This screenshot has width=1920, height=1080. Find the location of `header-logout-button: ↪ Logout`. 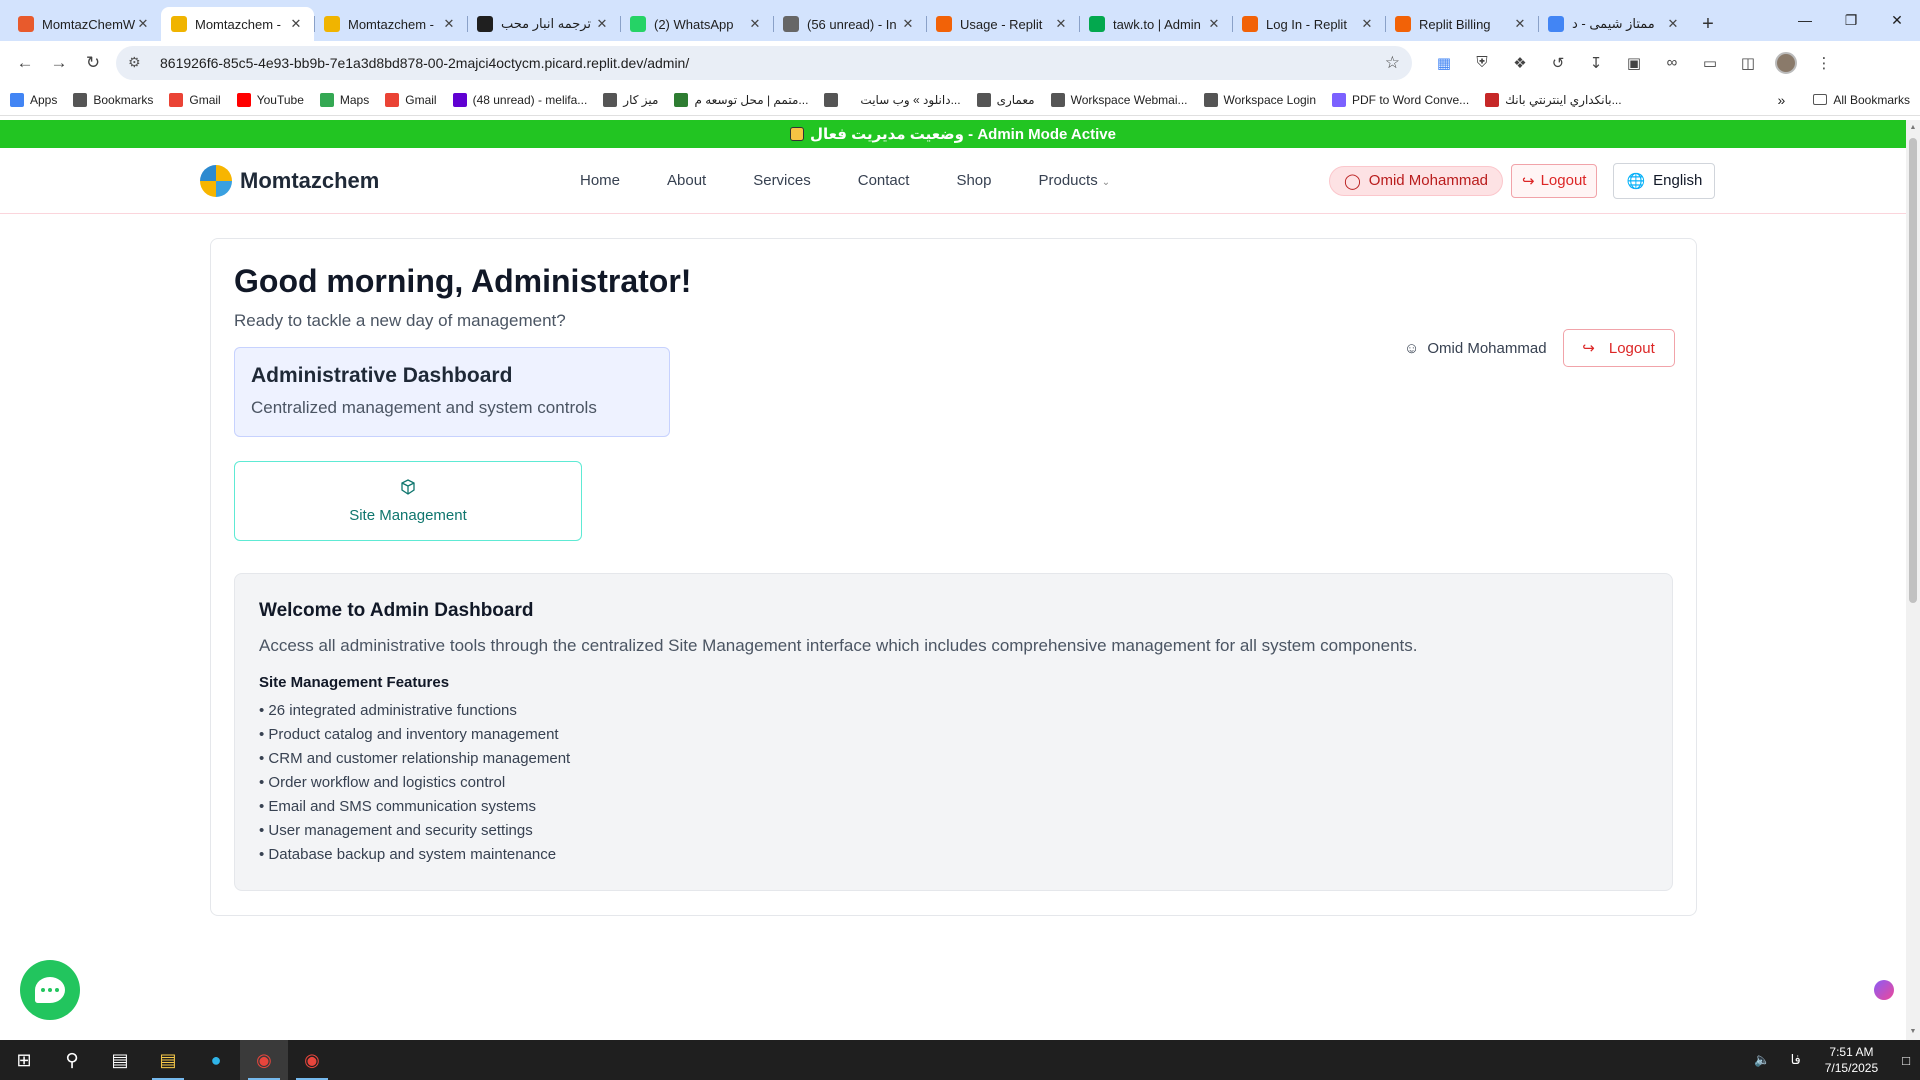

header-logout-button: ↪ Logout is located at coordinates (1554, 180).